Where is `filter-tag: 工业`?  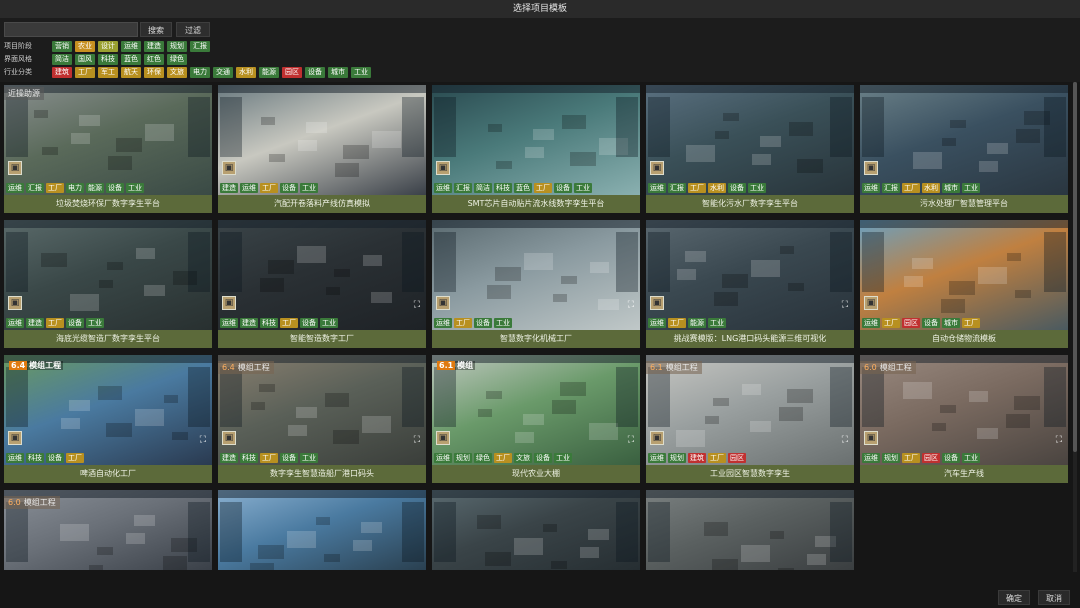 filter-tag: 工业 is located at coordinates (361, 72).